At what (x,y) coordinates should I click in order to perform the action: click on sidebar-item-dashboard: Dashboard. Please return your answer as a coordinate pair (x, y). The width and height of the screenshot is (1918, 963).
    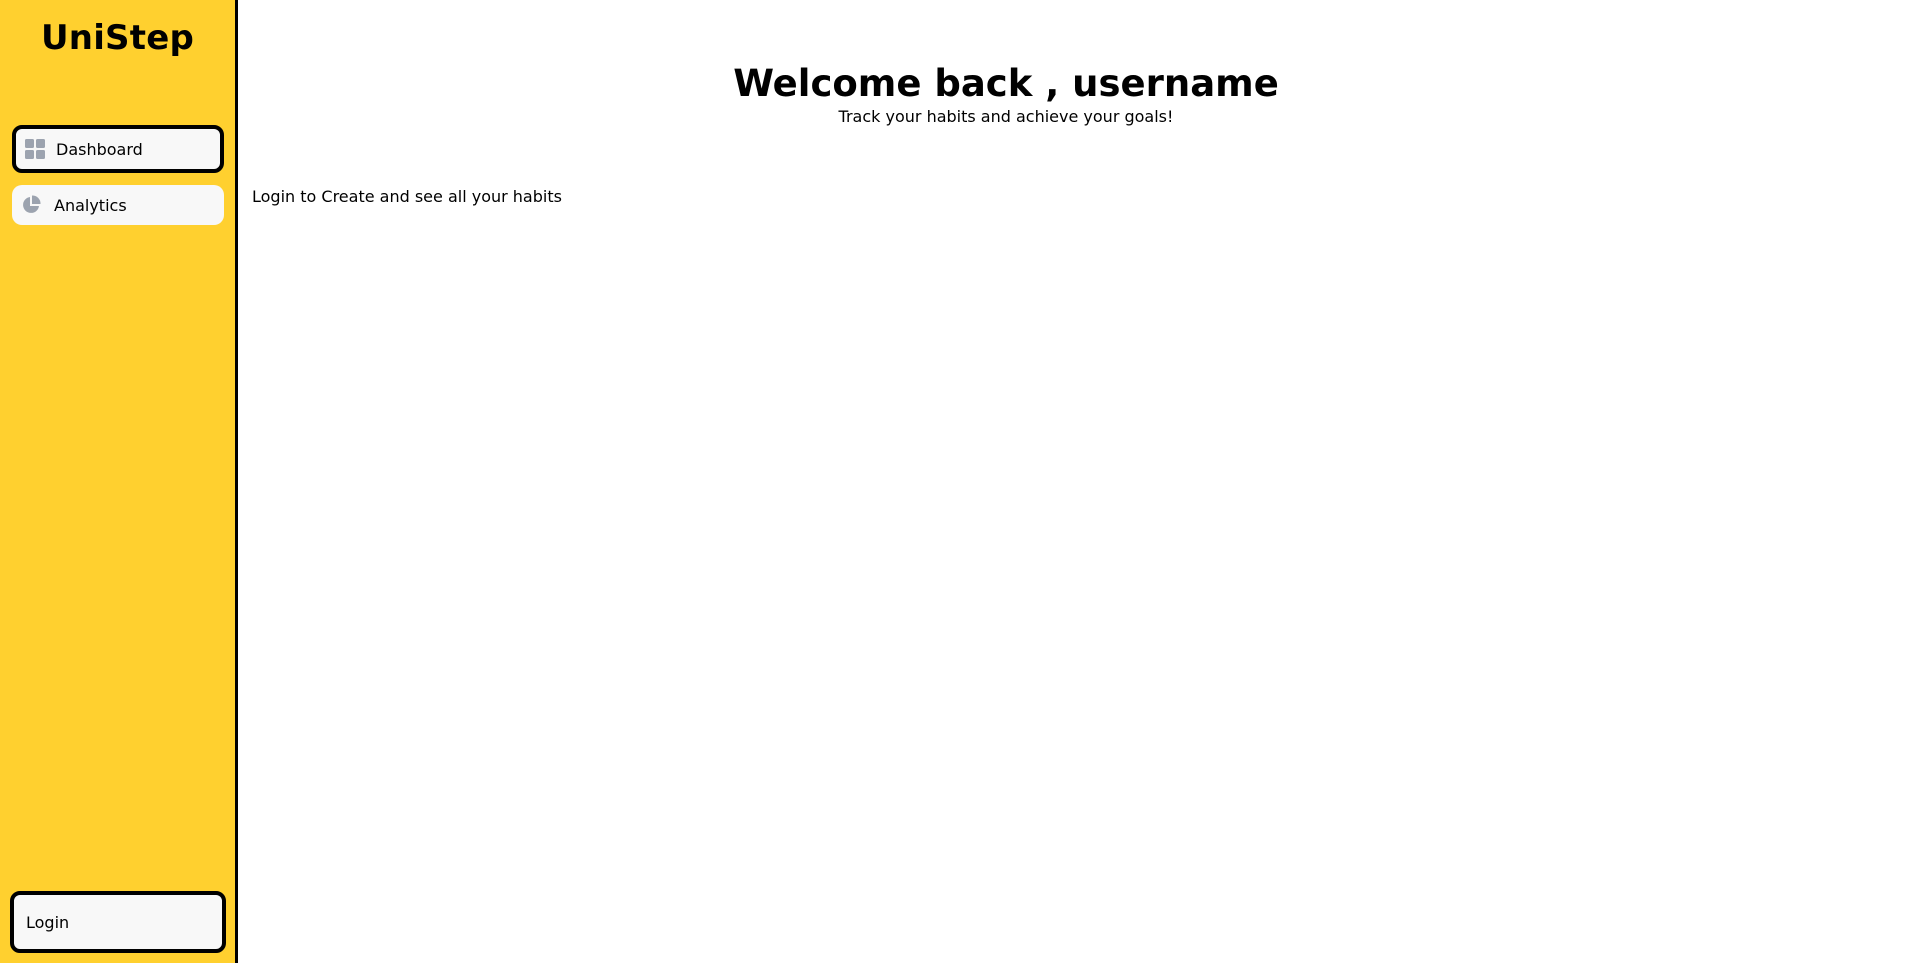
    Looking at the image, I should click on (118, 149).